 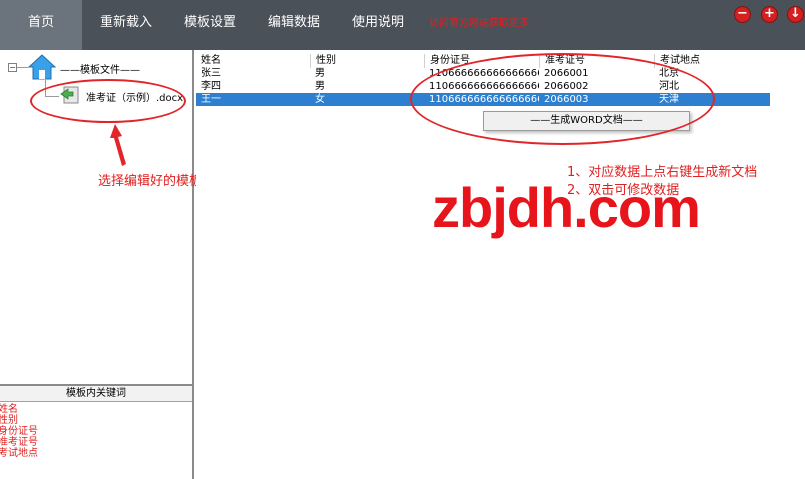 What do you see at coordinates (96, 409) in the screenshot?
I see `keyword-item: 姓名` at bounding box center [96, 409].